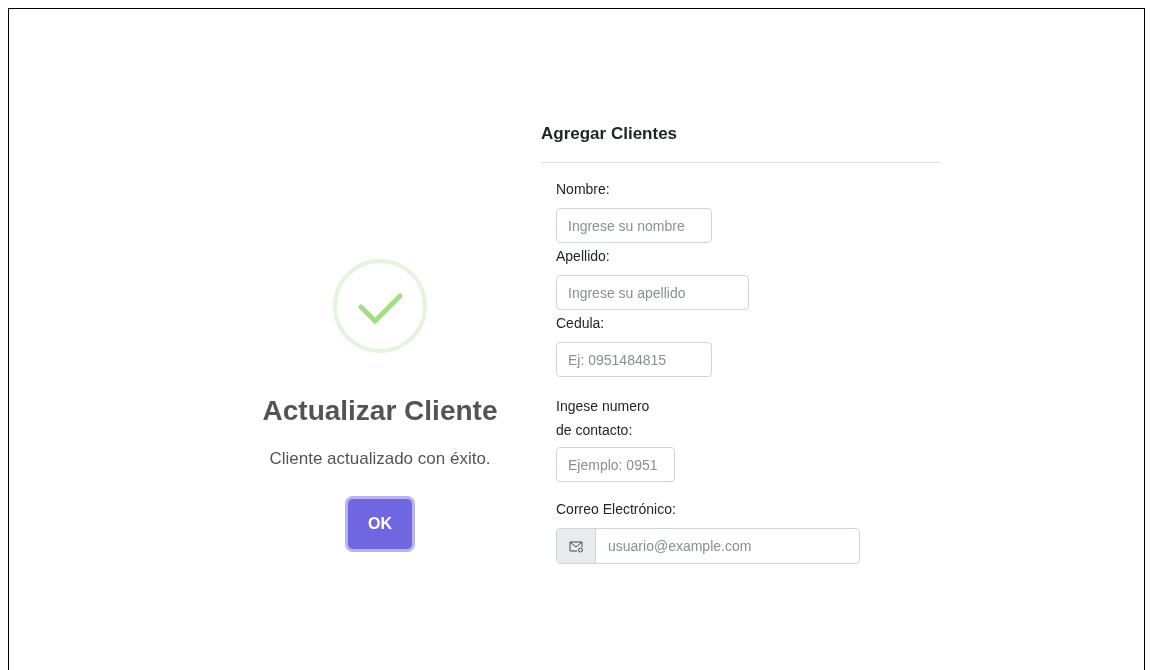 Image resolution: width=1153 pixels, height=670 pixels. What do you see at coordinates (615, 464) in the screenshot?
I see `text-field: Ejemplo: 0951` at bounding box center [615, 464].